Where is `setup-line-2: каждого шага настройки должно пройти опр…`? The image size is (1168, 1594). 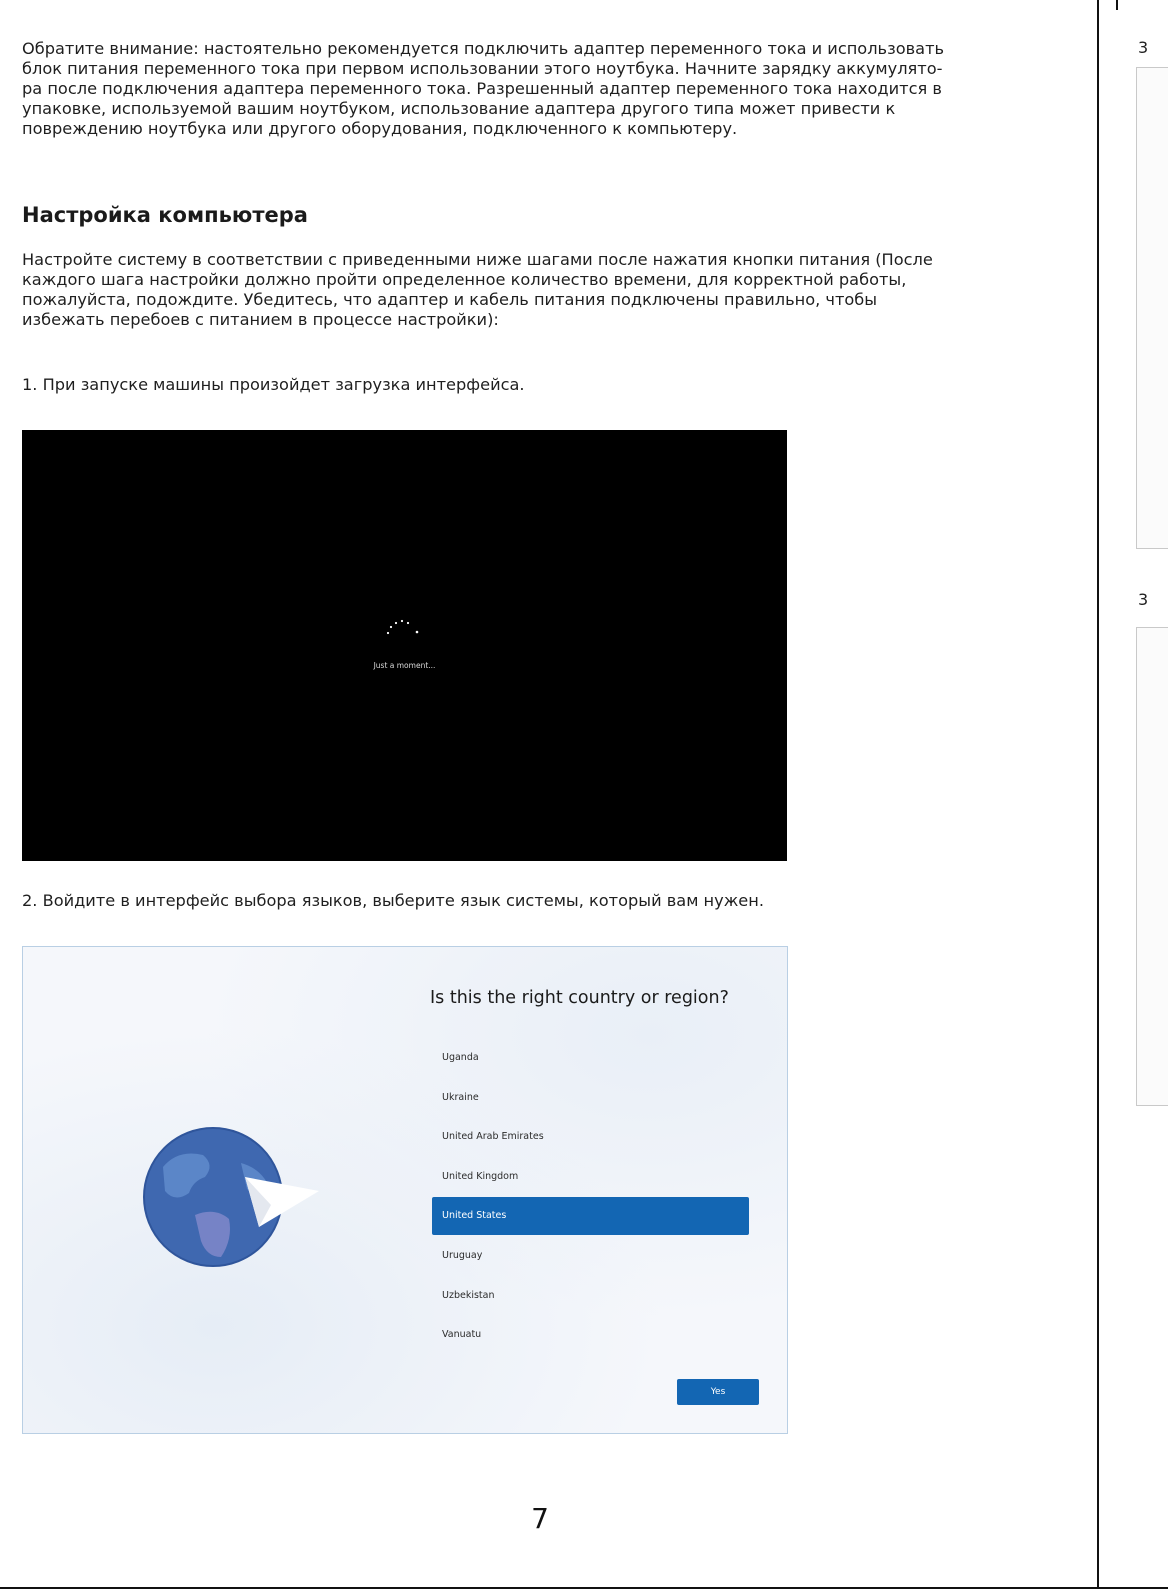 setup-line-2: каждого шага настройки должно пройти опр… is located at coordinates (464, 279).